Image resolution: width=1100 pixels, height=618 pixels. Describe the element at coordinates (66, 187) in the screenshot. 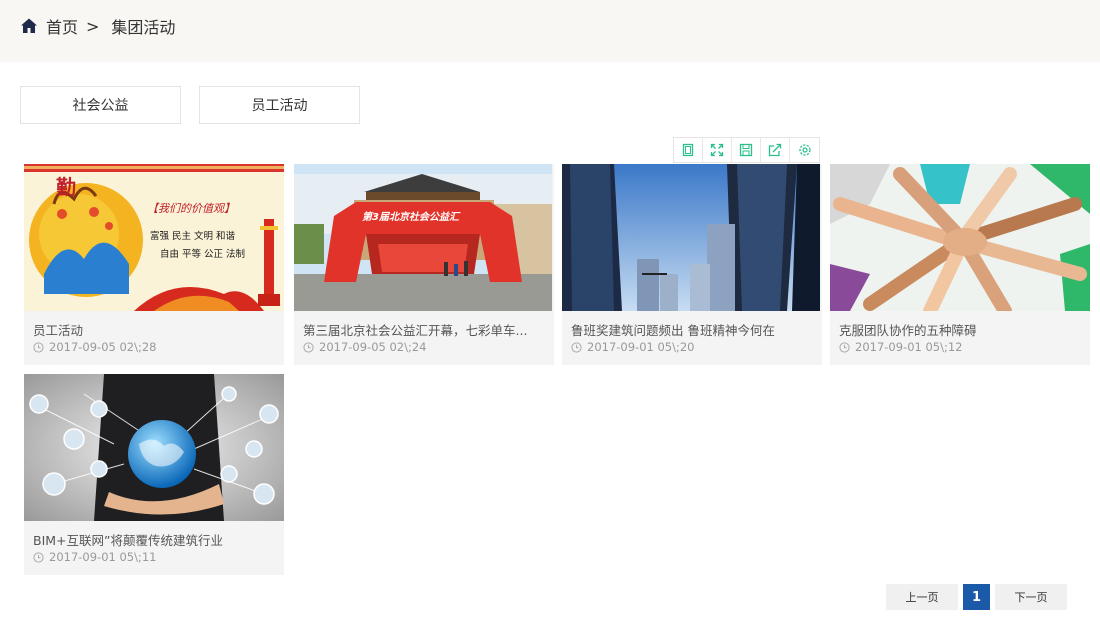

I see `poster-char: 勤` at that location.